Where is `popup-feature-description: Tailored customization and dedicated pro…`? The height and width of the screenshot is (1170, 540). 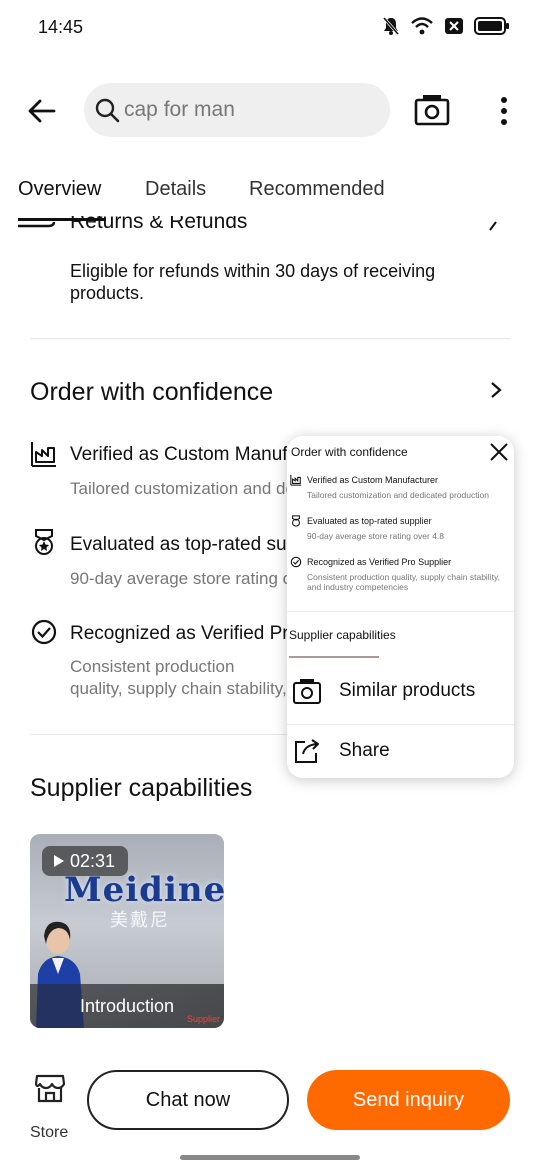 popup-feature-description: Tailored customization and dedicated pro… is located at coordinates (398, 495).